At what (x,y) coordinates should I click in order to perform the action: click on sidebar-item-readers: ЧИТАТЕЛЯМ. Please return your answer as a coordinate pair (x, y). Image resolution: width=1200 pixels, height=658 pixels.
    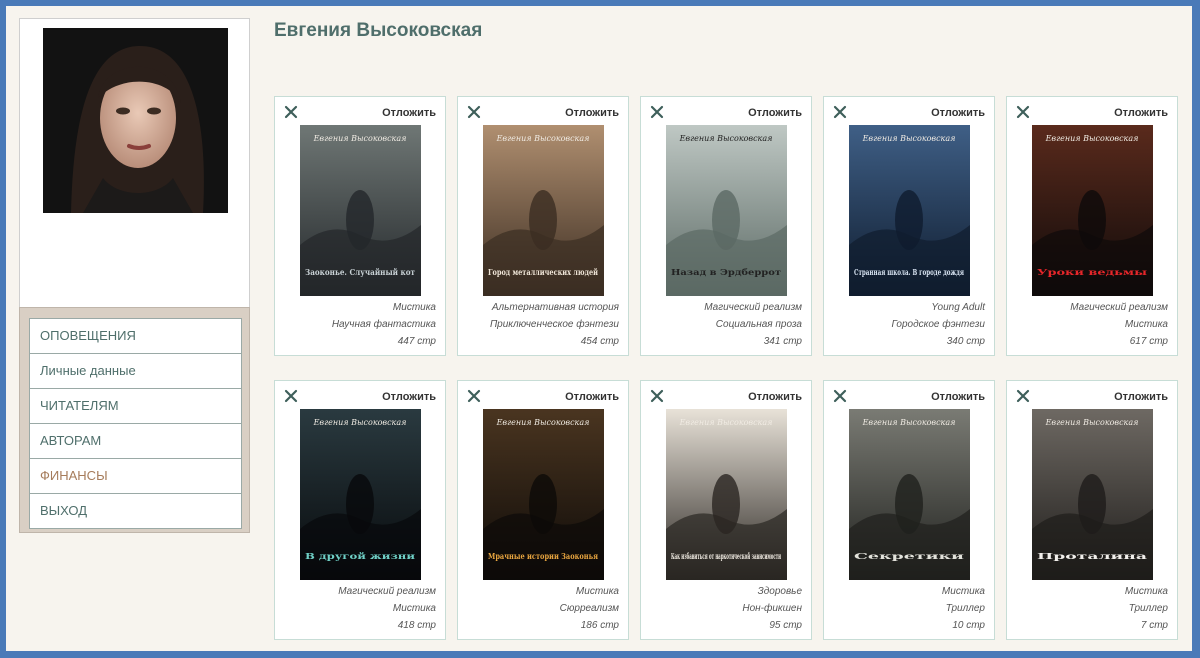
    Looking at the image, I should click on (135, 406).